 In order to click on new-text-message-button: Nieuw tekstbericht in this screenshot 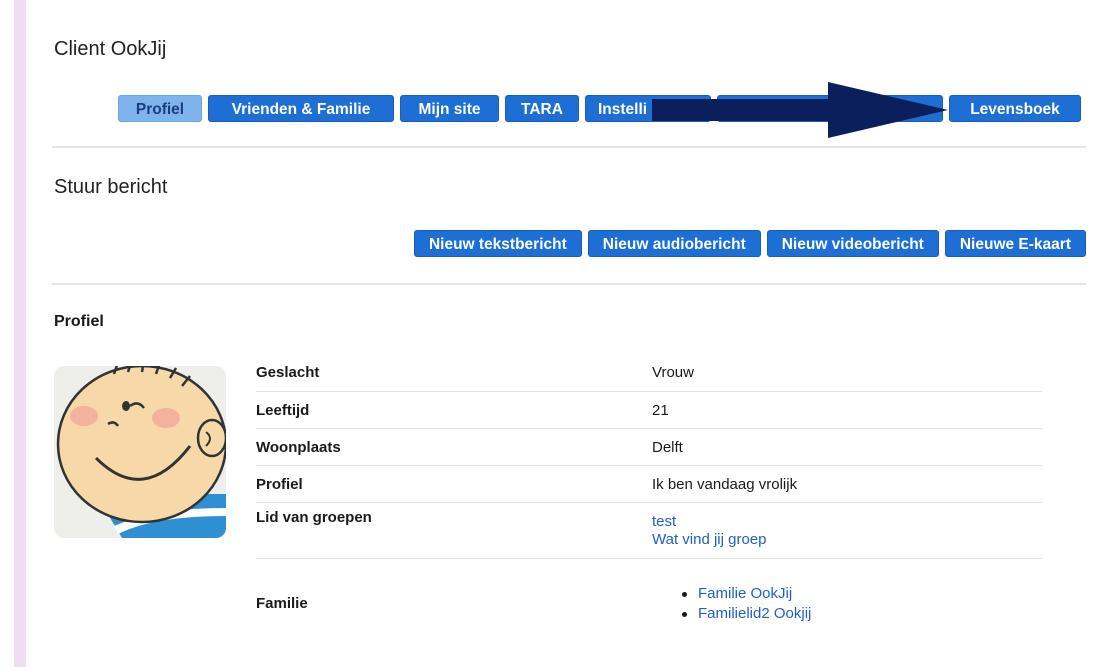, I will do `click(497, 243)`.